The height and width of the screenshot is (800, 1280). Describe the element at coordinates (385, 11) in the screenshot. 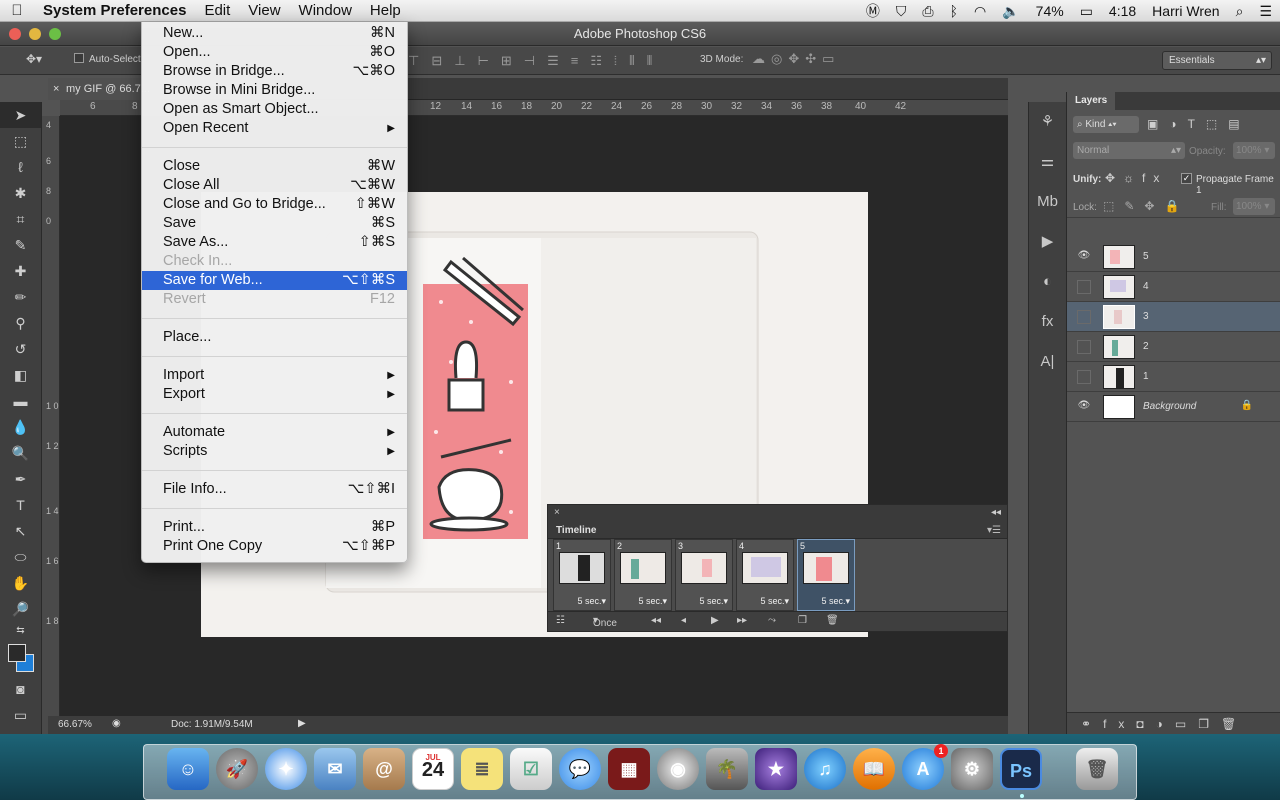

I see `menu-help: Help` at that location.